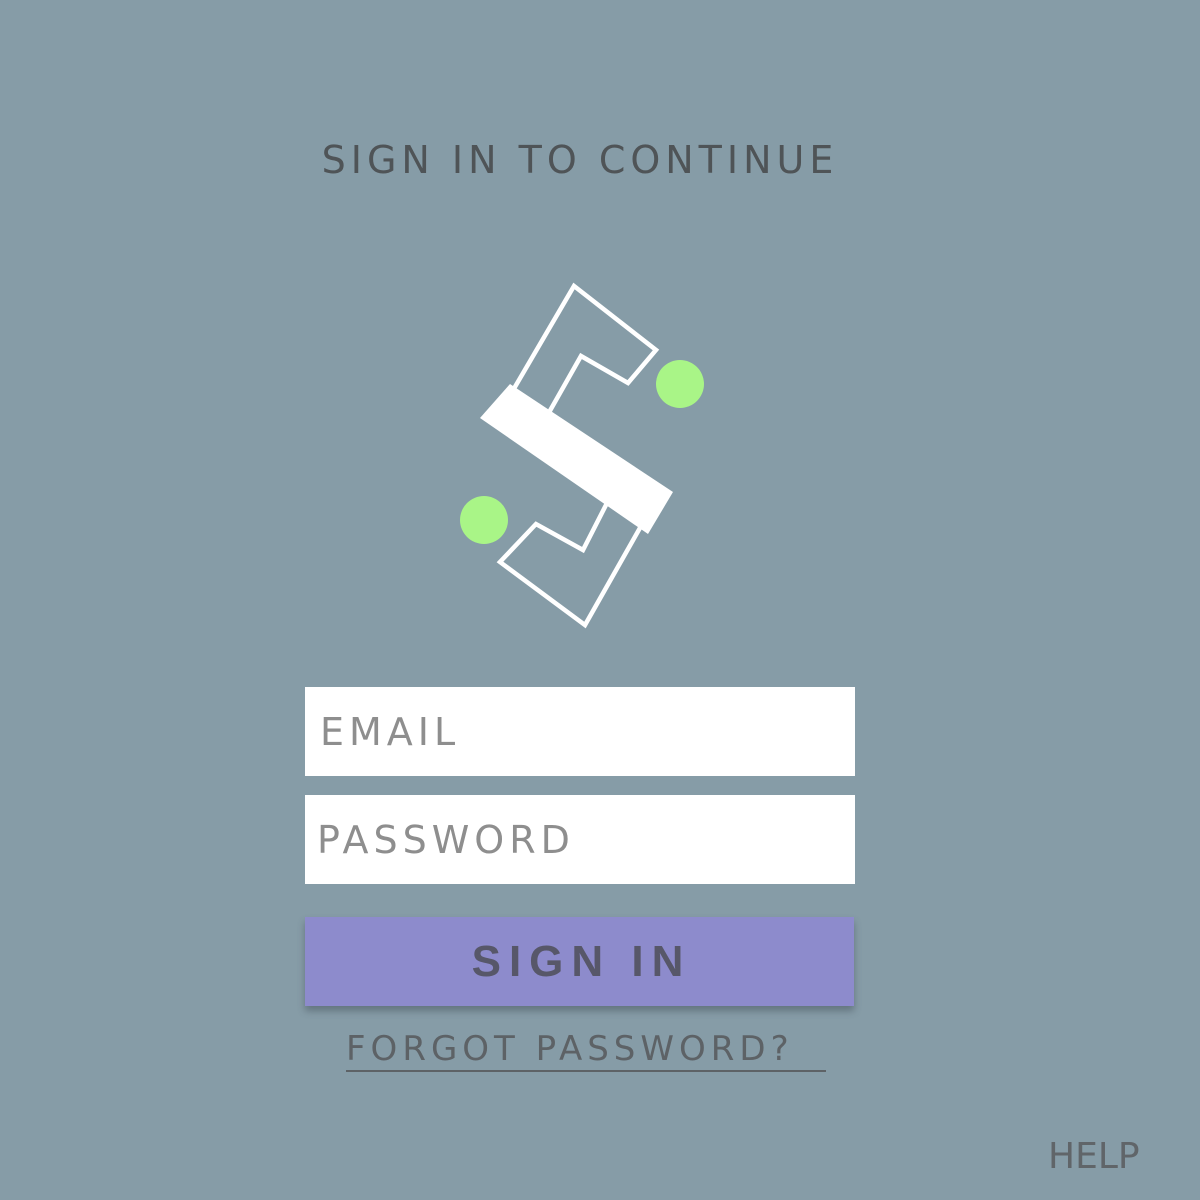 The image size is (1200, 1200). What do you see at coordinates (586, 1050) in the screenshot?
I see `forgot-password-link: FORGOT PASSWORD?` at bounding box center [586, 1050].